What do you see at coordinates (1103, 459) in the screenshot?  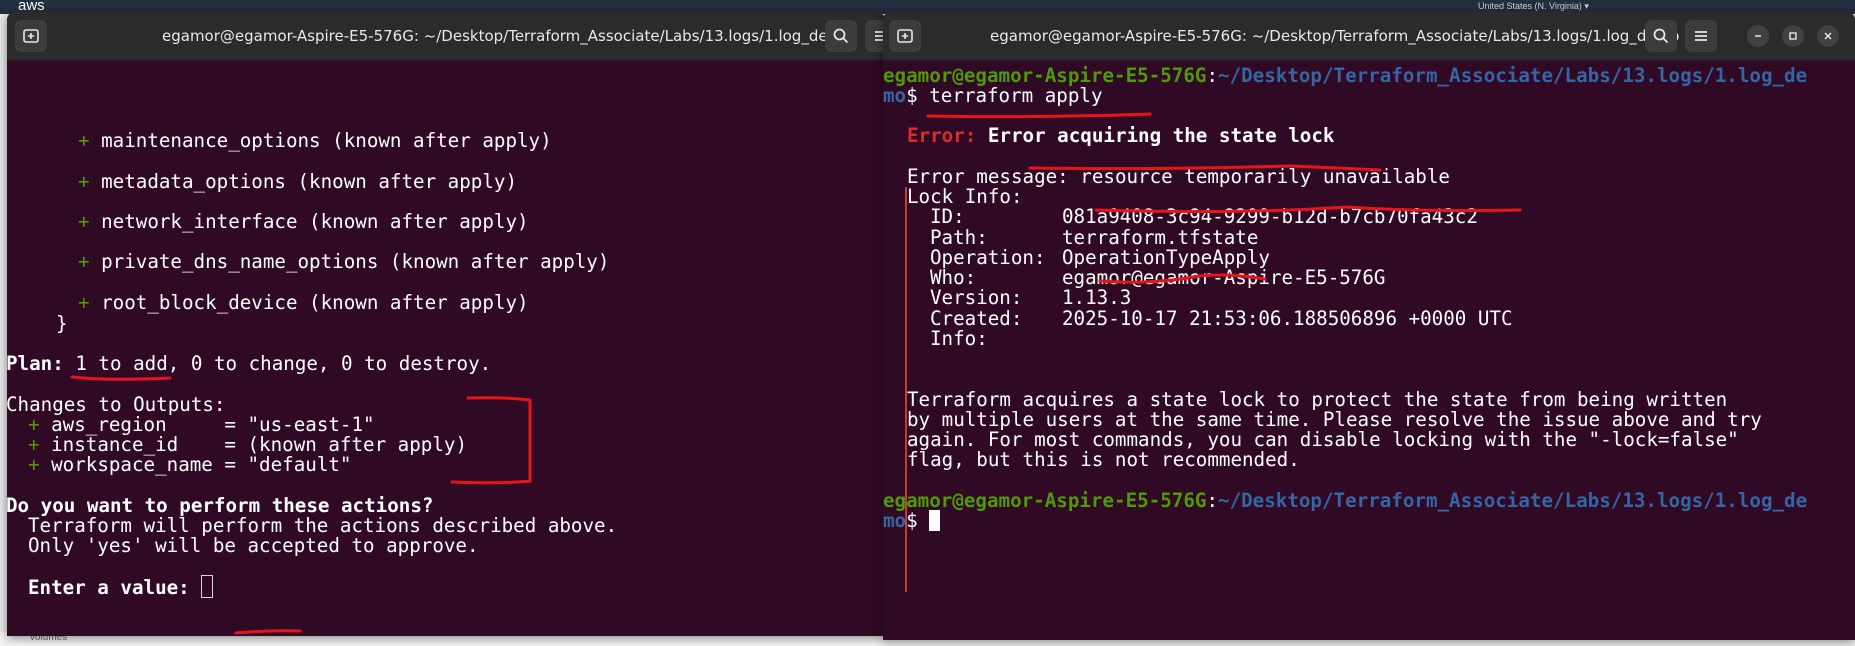 I see `explanation-line: flag, but this is not recommended.` at bounding box center [1103, 459].